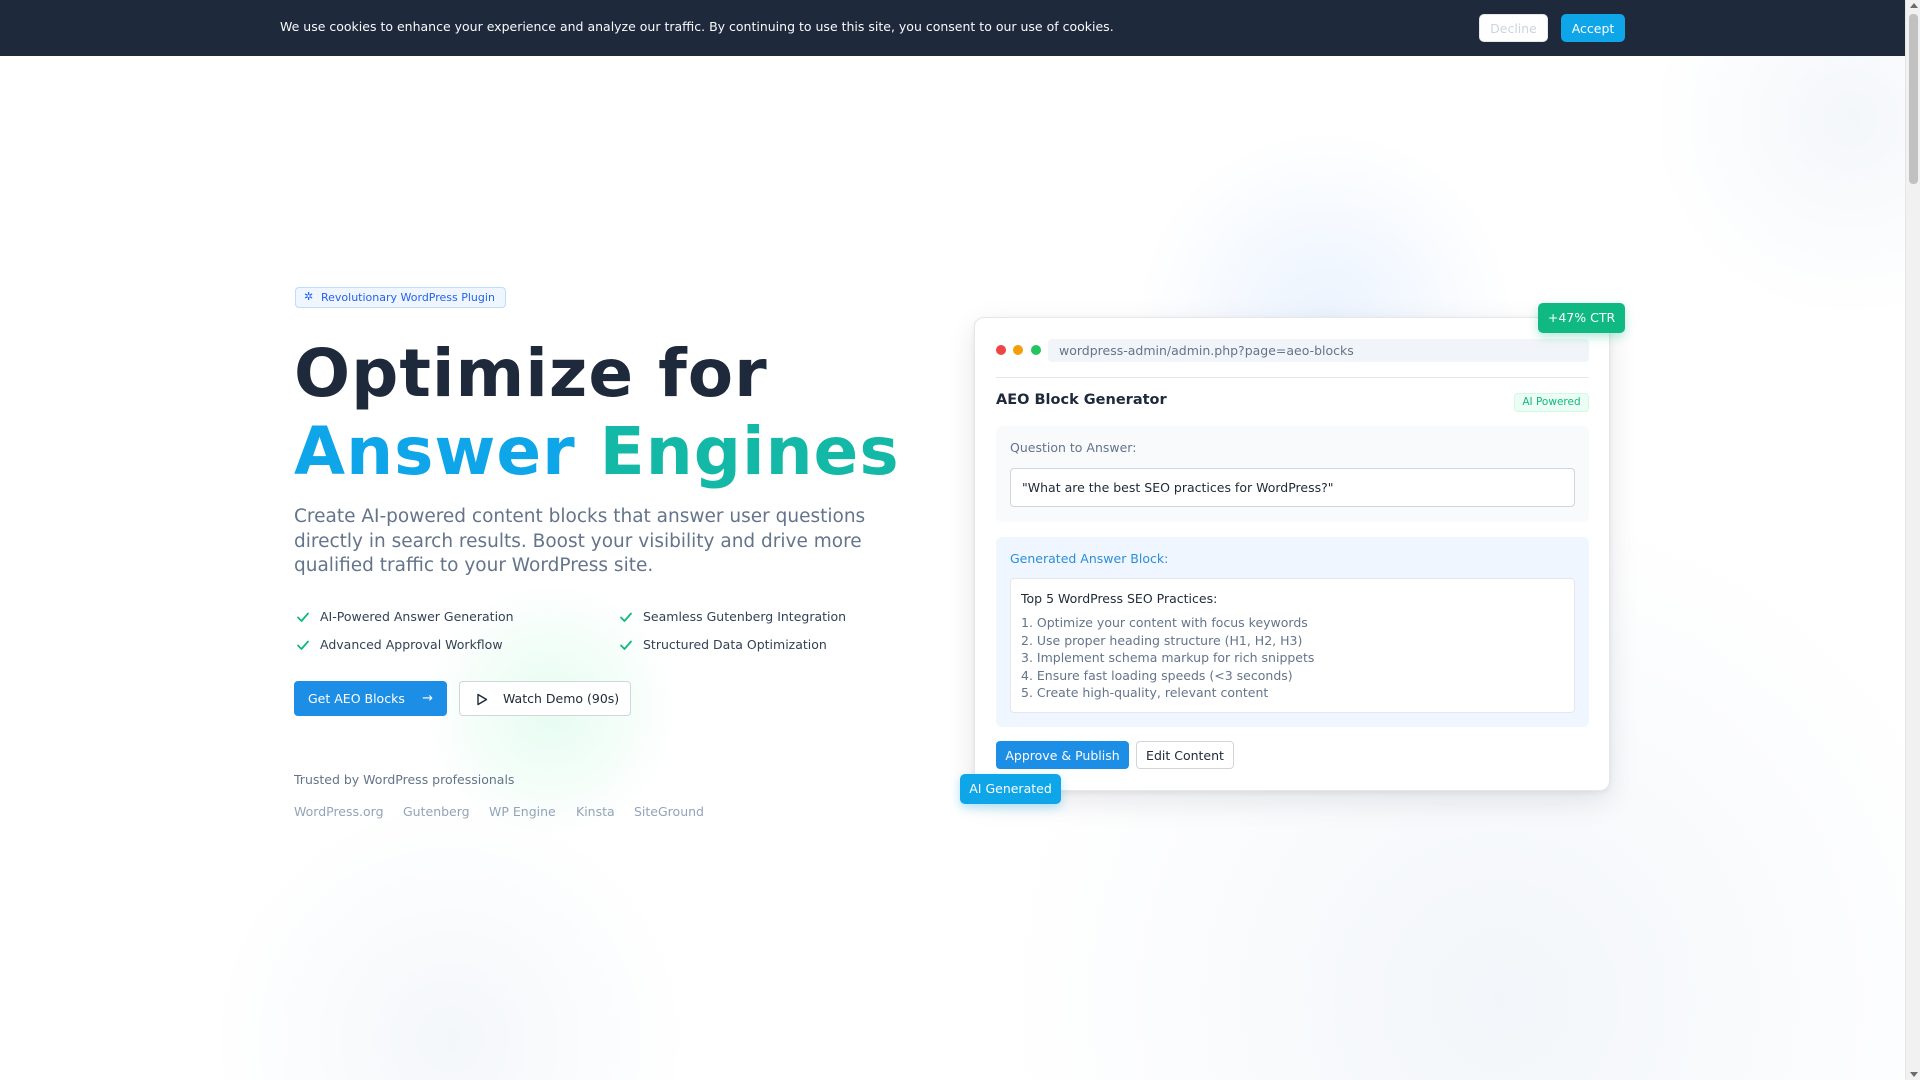 This screenshot has width=1920, height=1080. Describe the element at coordinates (1145, 692) in the screenshot. I see `answer-list-item: 5. Create high-quality, relevant content` at that location.